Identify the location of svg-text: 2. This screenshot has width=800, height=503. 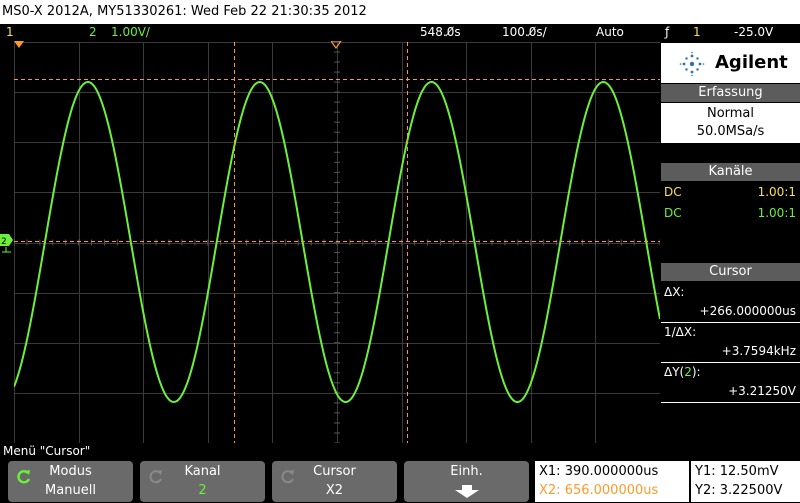
(4, 242).